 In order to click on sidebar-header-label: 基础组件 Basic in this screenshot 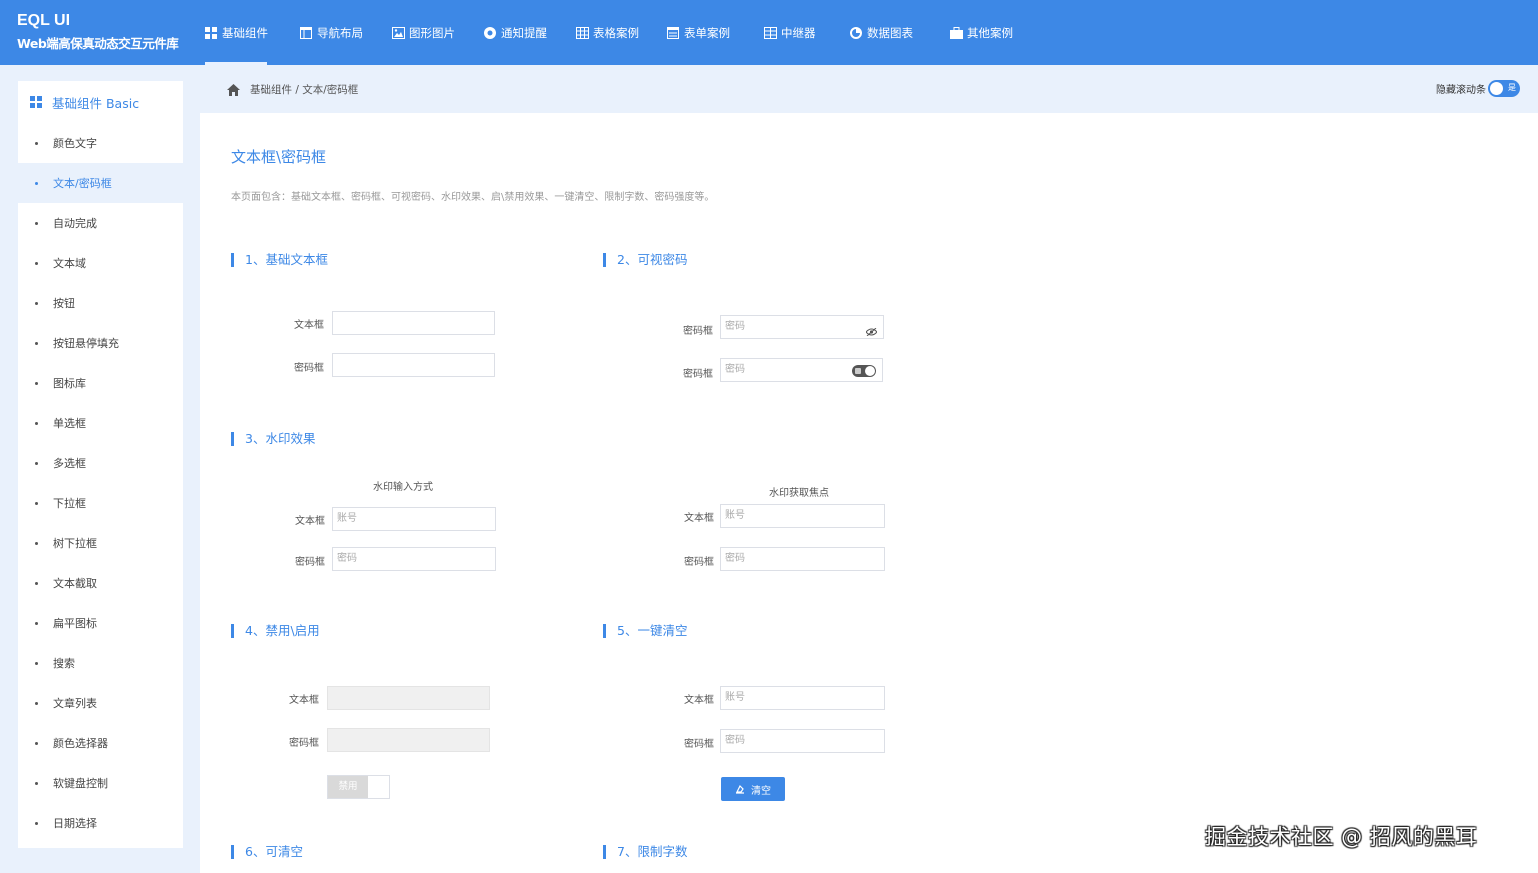, I will do `click(96, 103)`.